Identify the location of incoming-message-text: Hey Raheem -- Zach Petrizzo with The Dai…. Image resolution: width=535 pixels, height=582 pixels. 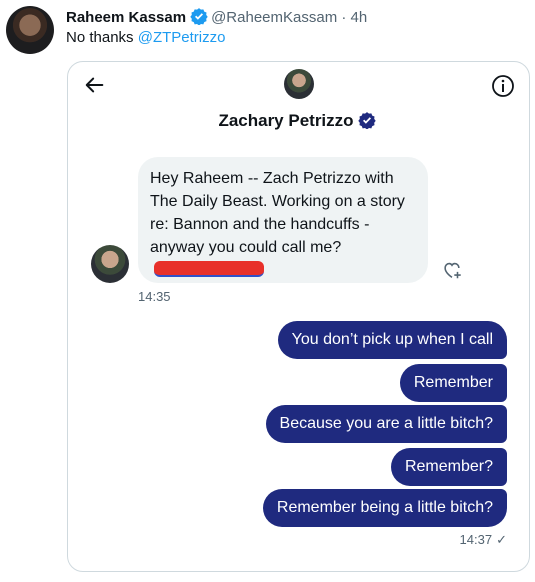
(277, 213).